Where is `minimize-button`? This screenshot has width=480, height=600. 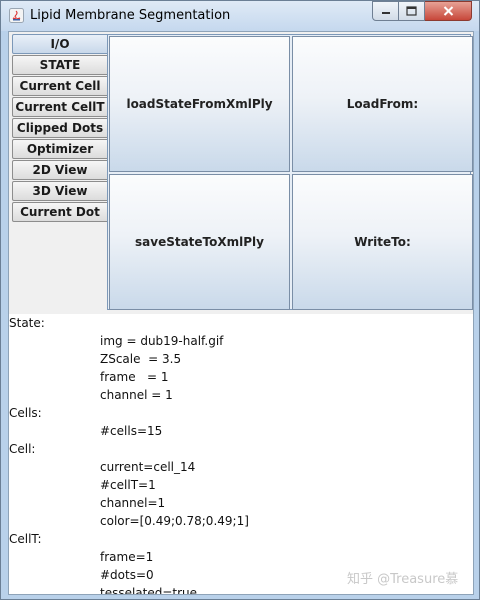
minimize-button is located at coordinates (385, 11).